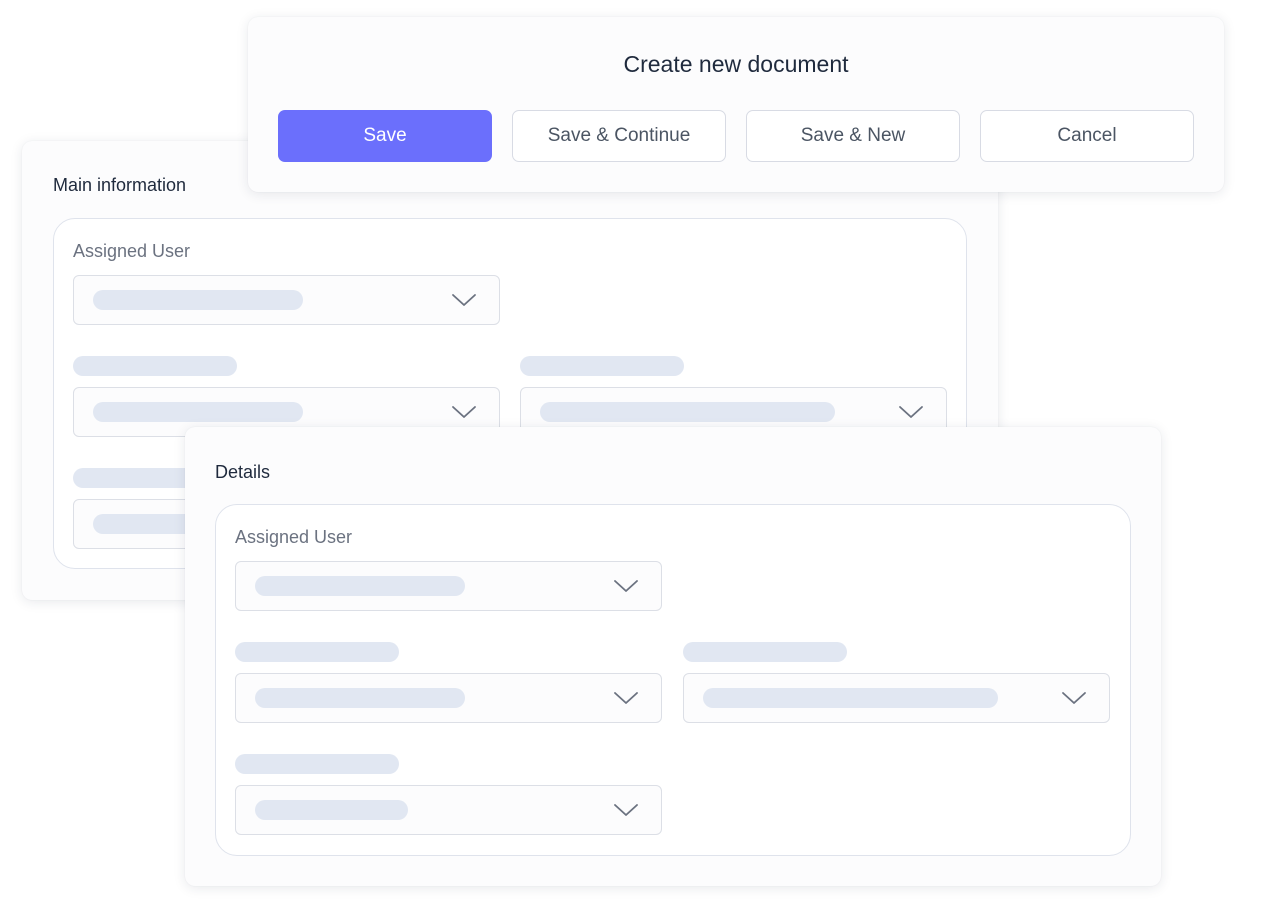  What do you see at coordinates (120, 185) in the screenshot?
I see `main-information-title: Main information` at bounding box center [120, 185].